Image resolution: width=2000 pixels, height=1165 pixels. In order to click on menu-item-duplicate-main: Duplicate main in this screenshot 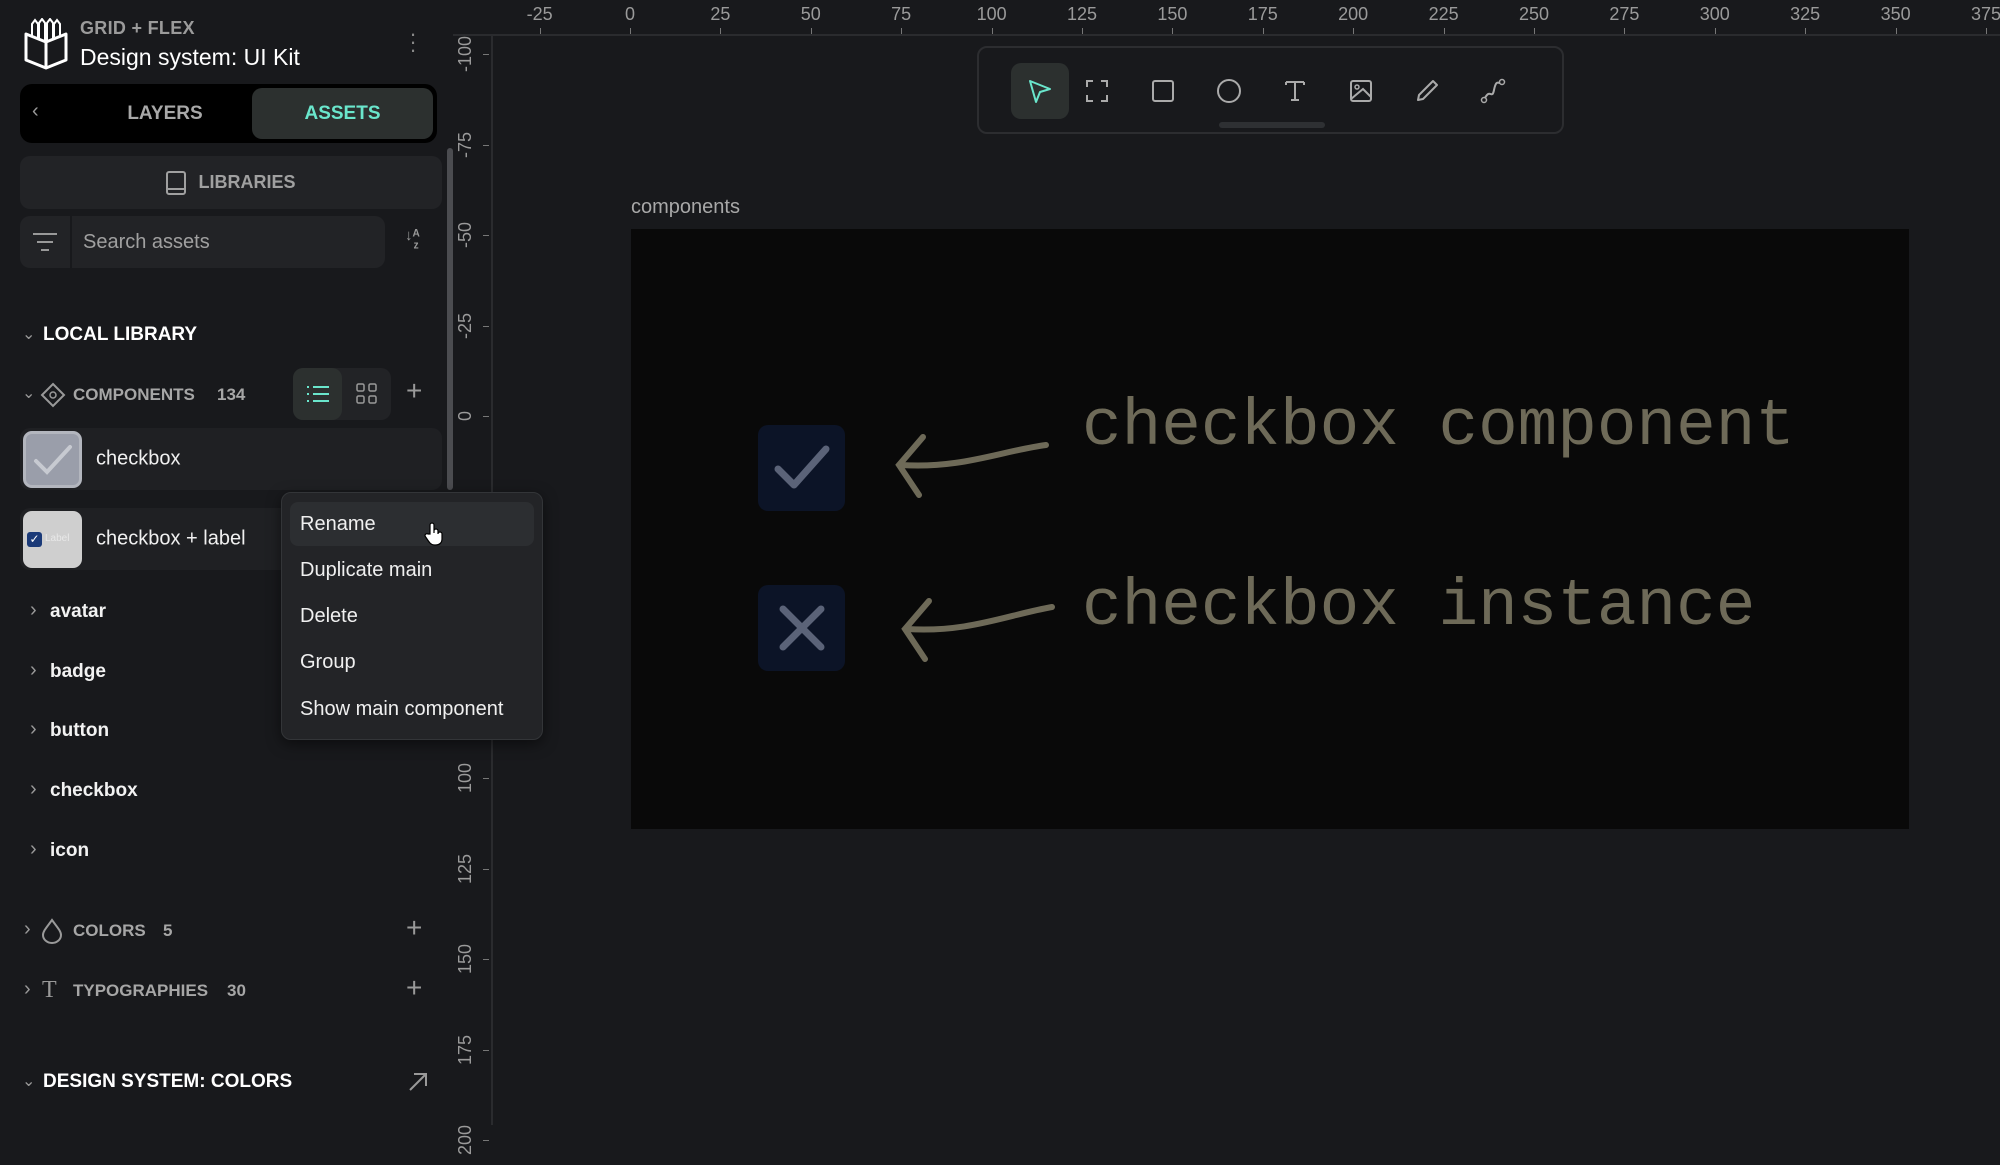, I will do `click(412, 570)`.